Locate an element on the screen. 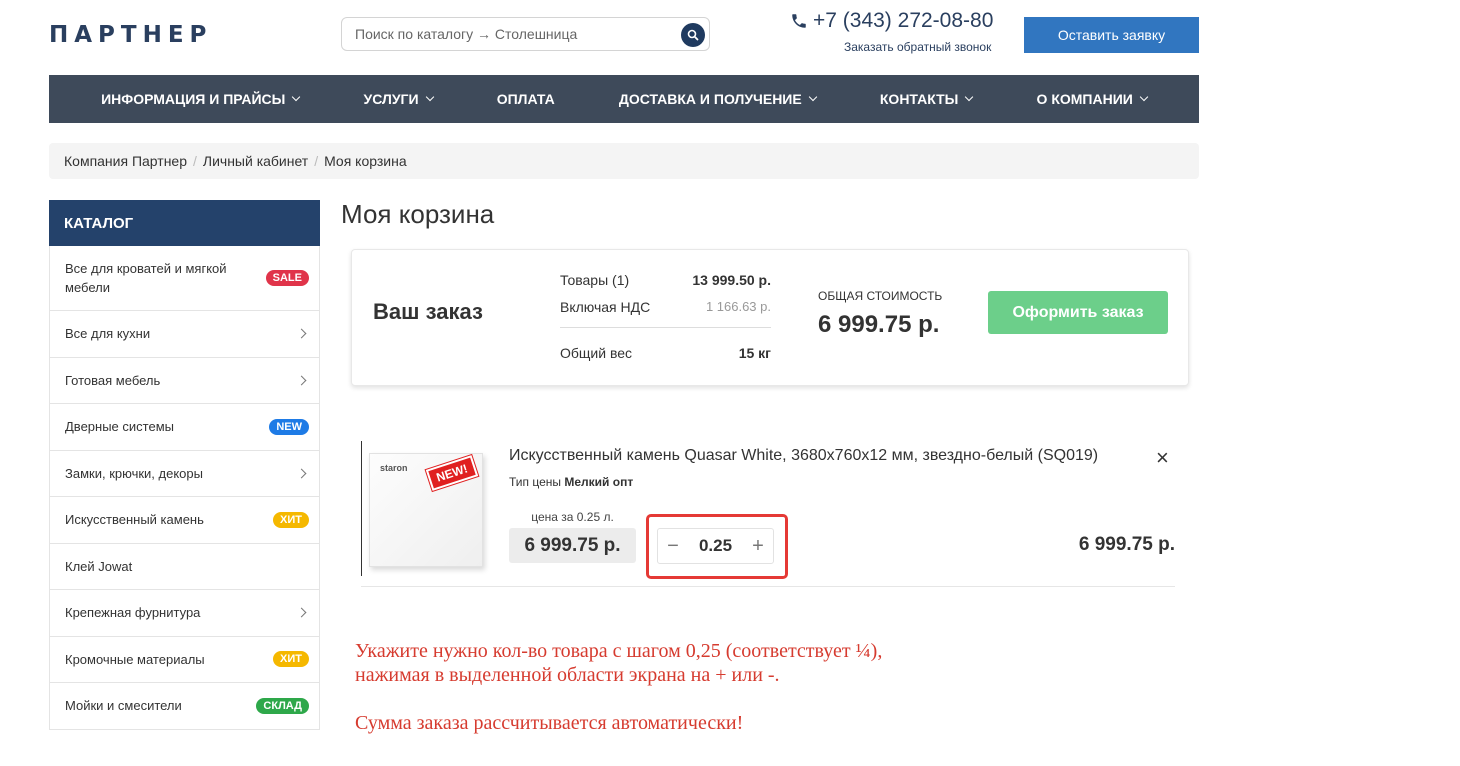 The height and width of the screenshot is (766, 1460). nav-item-payment: Оплата is located at coordinates (526, 99).